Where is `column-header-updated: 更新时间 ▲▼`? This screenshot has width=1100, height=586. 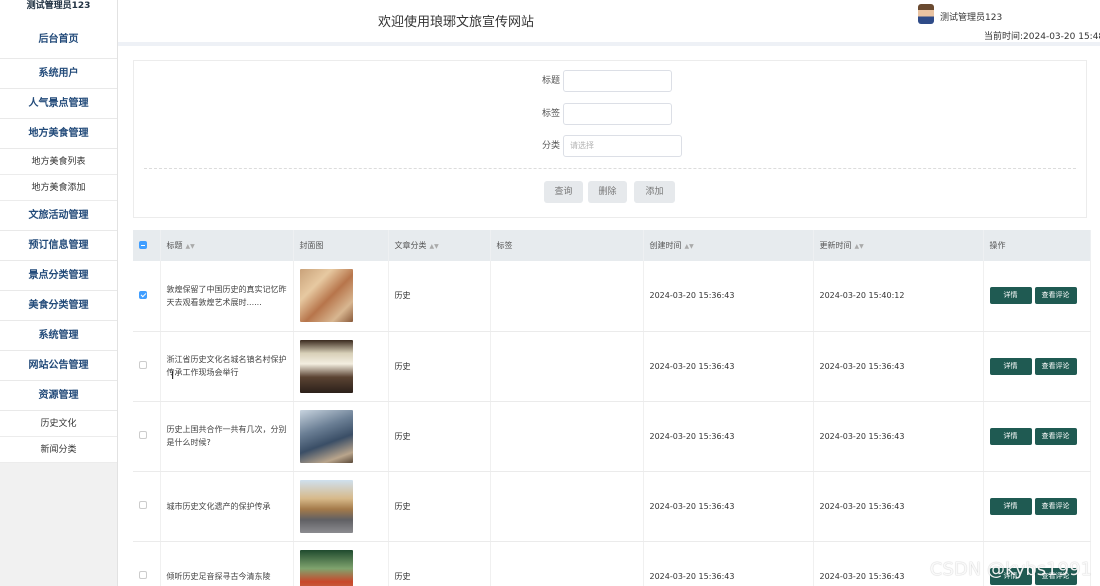
column-header-updated: 更新时间 ▲▼ is located at coordinates (898, 245).